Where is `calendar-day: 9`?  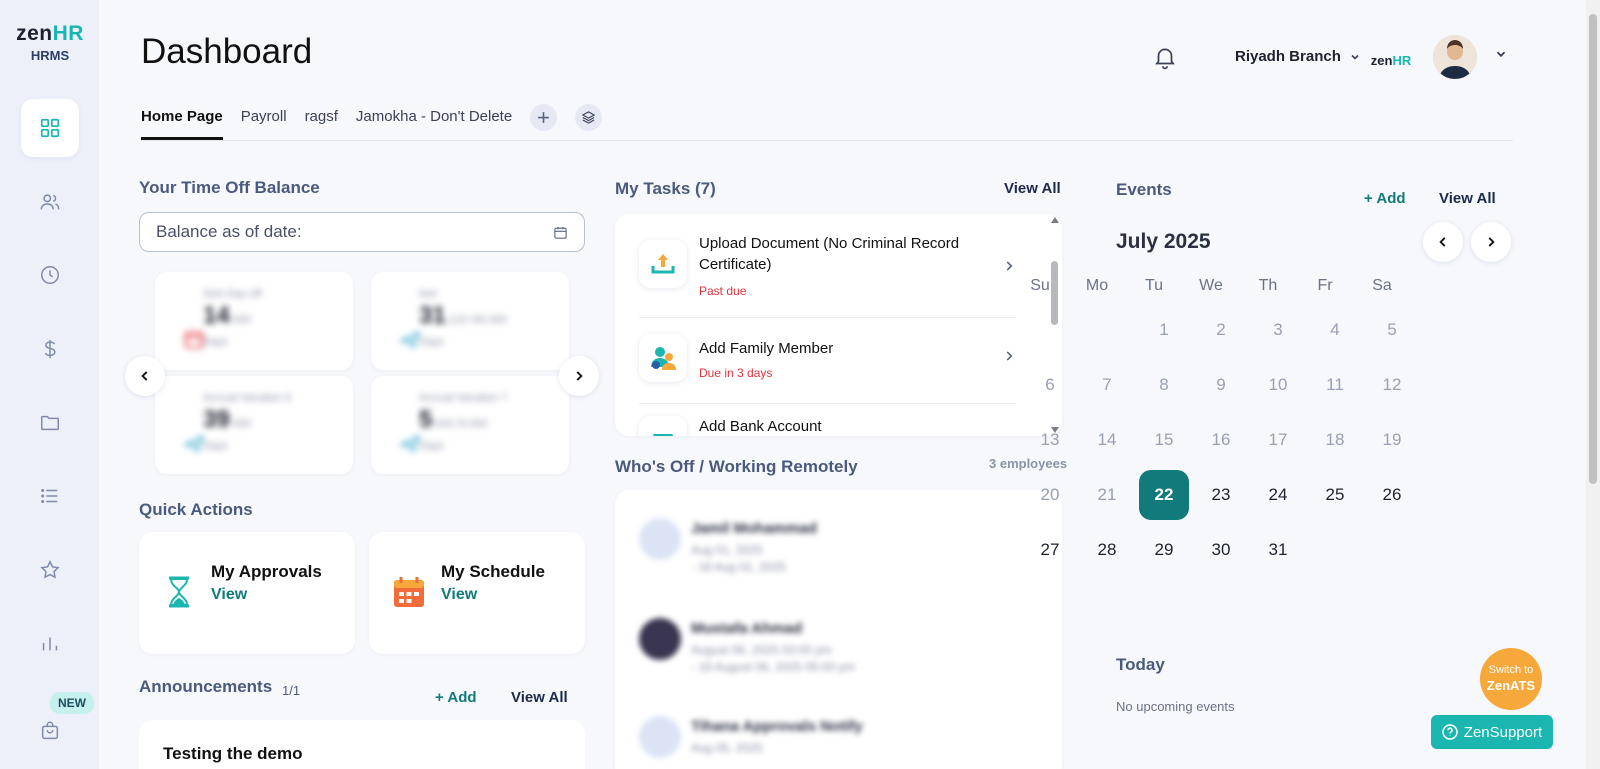
calendar-day: 9 is located at coordinates (1221, 385).